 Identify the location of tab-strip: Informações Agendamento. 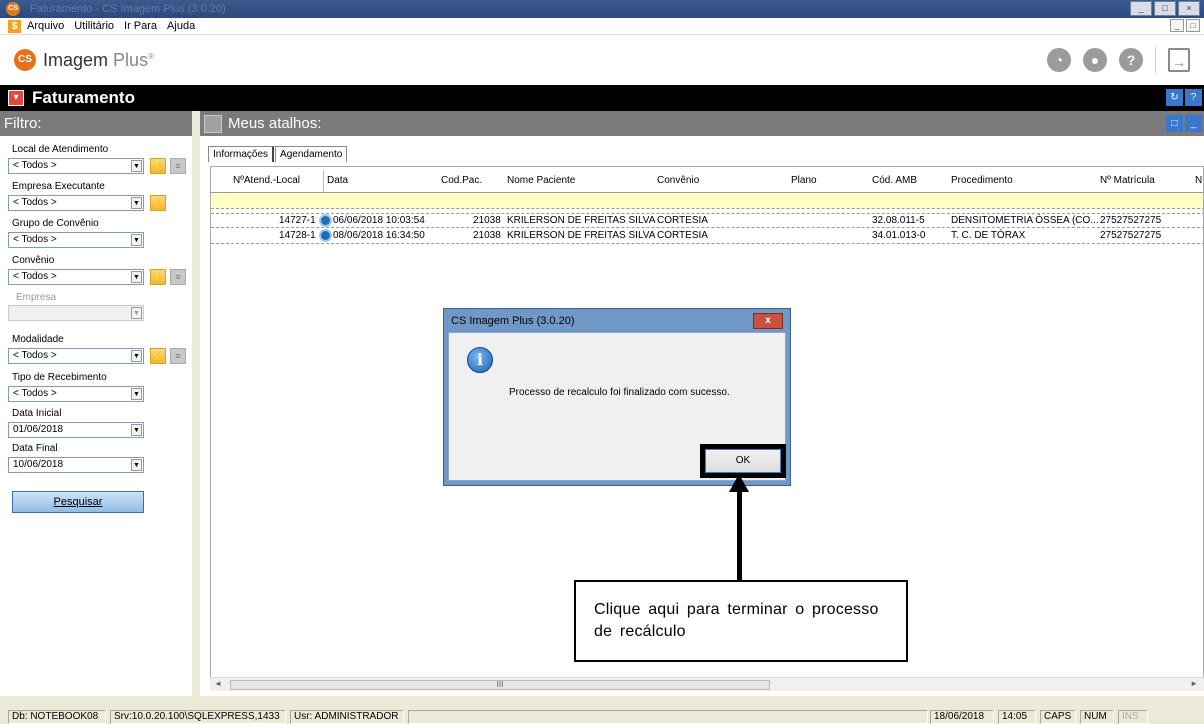
(278, 154).